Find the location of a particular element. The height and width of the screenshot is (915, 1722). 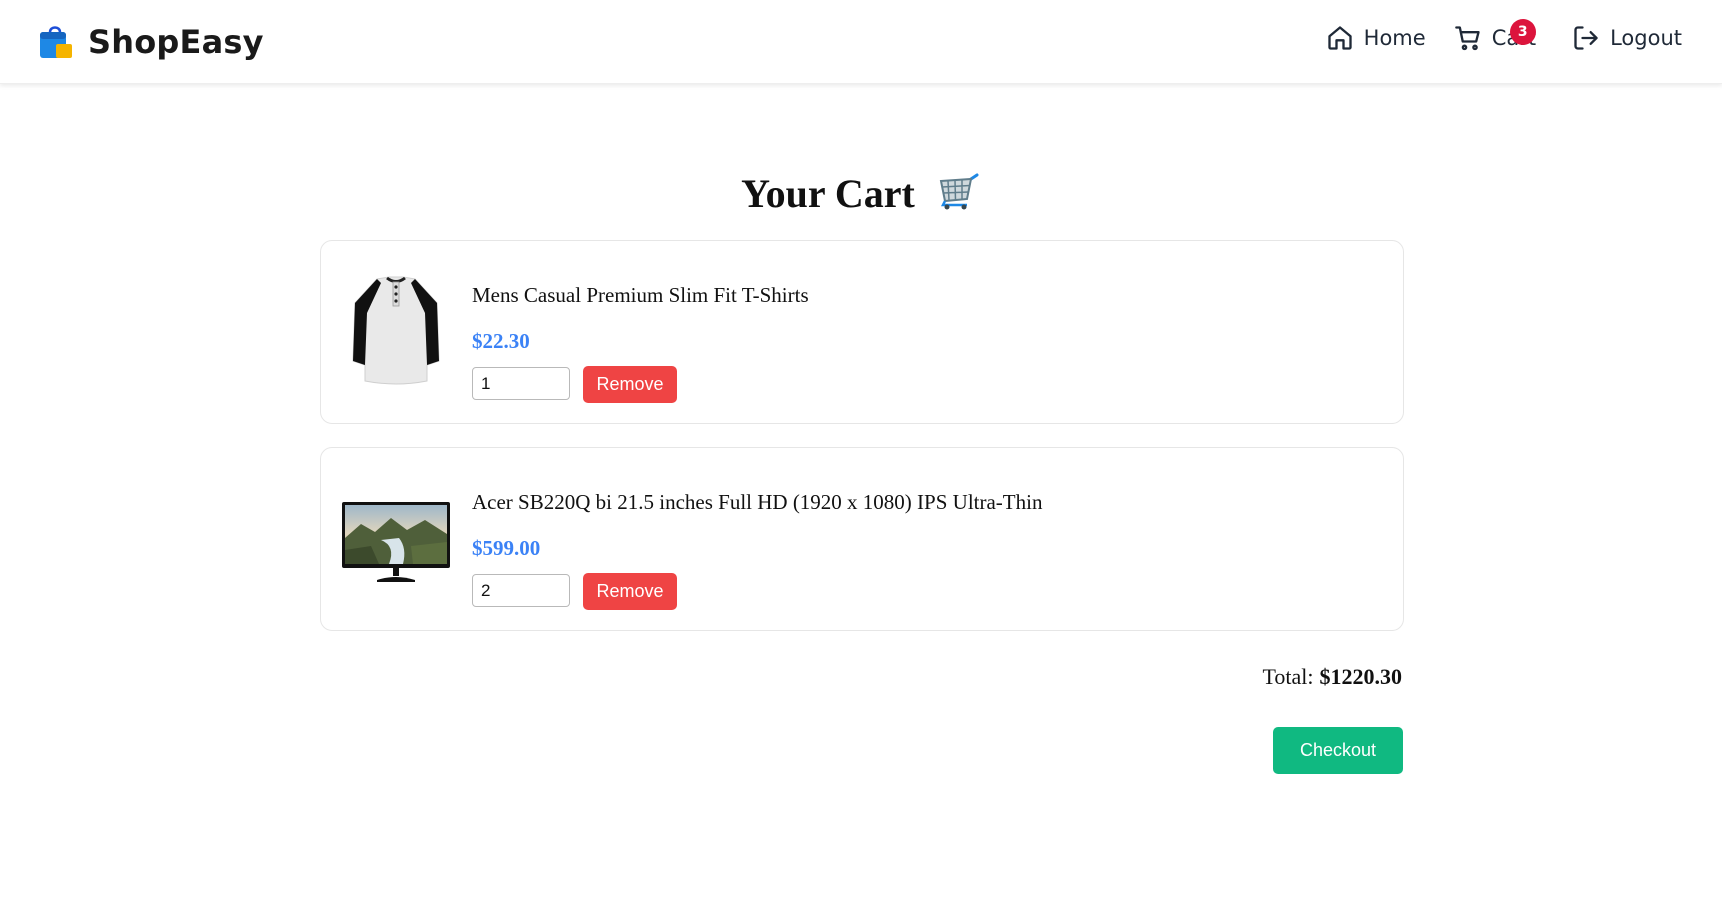

nav-cart-link: Cart 3 is located at coordinates (1495, 35).